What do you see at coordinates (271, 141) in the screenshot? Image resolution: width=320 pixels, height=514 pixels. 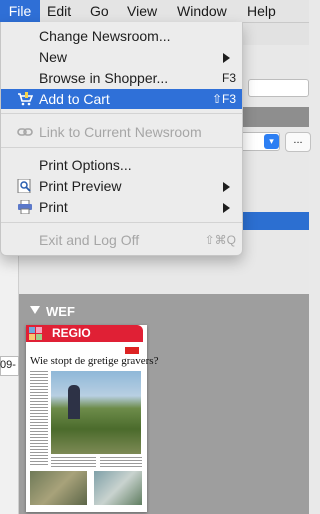 I see `chevron-down-icon: ▾` at bounding box center [271, 141].